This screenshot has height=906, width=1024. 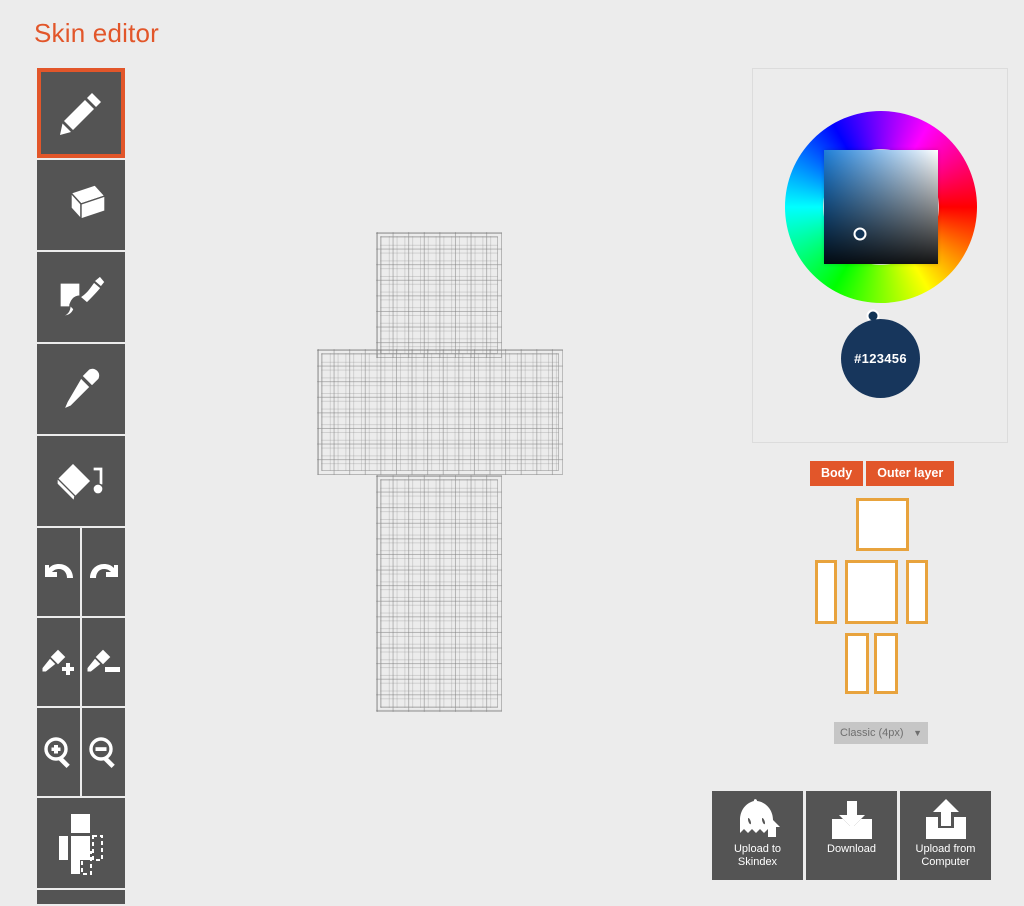 What do you see at coordinates (826, 592) in the screenshot?
I see `body-part-right-arm` at bounding box center [826, 592].